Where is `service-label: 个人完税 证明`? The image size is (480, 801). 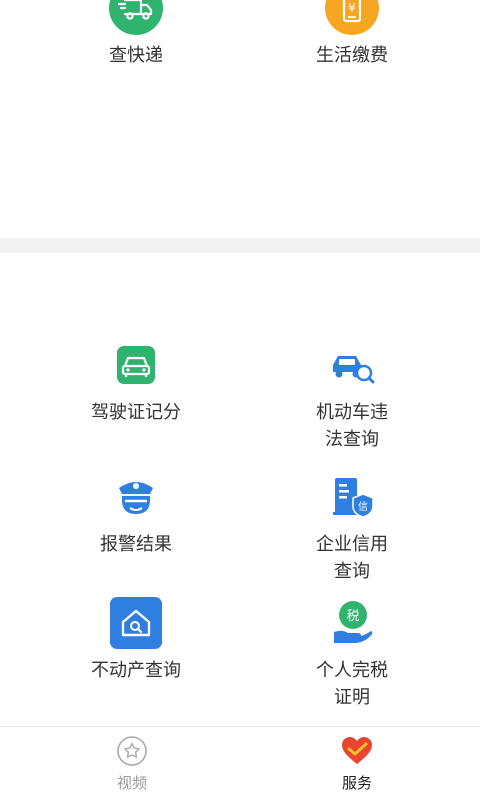
service-label: 个人完税 证明 is located at coordinates (352, 684).